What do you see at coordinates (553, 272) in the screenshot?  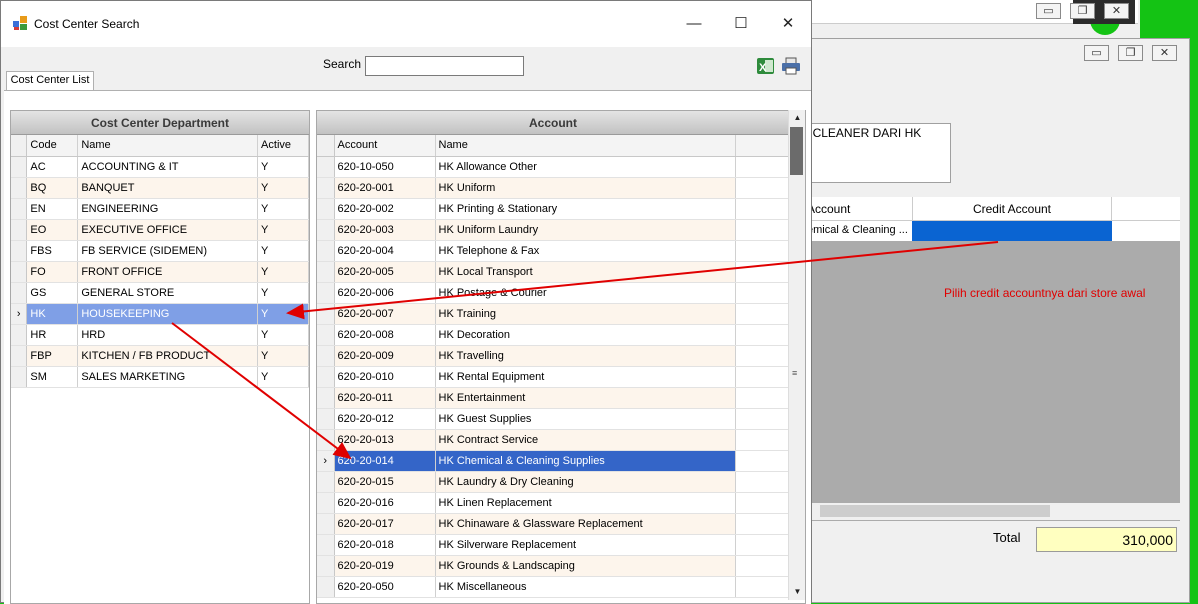 I see `table-row: 620-20-005 HK Local Transport` at bounding box center [553, 272].